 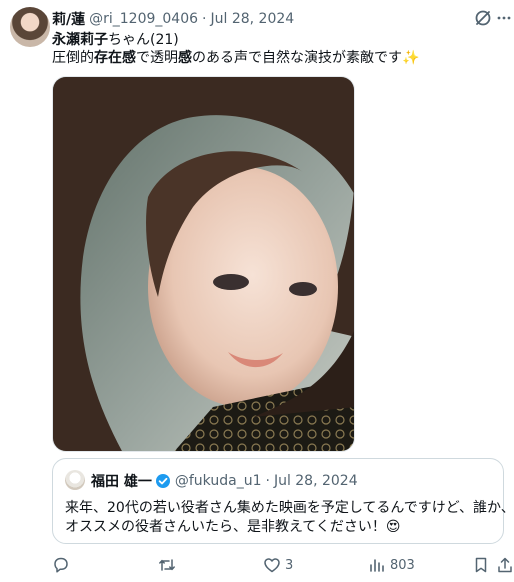 What do you see at coordinates (143, 19) in the screenshot?
I see `author-handle: @ri_1209_0406` at bounding box center [143, 19].